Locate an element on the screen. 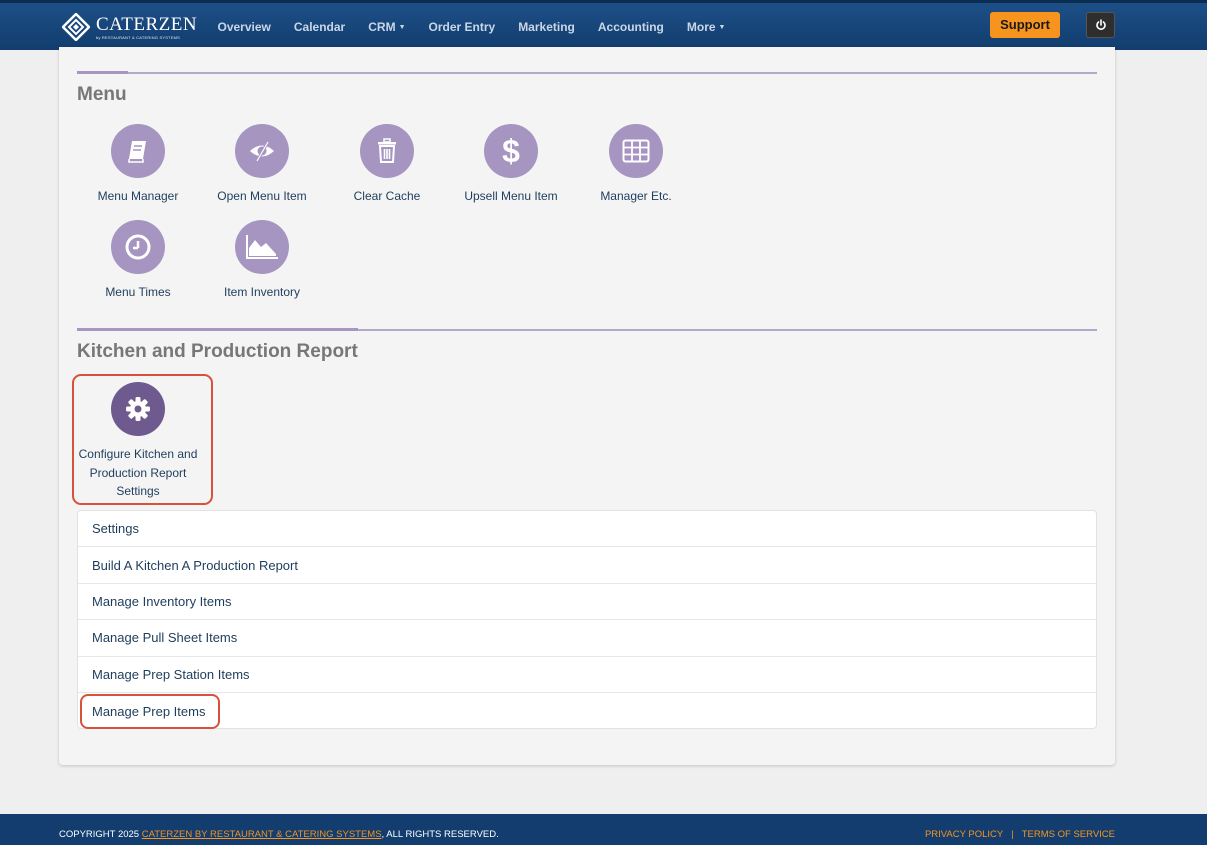 The width and height of the screenshot is (1207, 845). power-button is located at coordinates (1100, 25).